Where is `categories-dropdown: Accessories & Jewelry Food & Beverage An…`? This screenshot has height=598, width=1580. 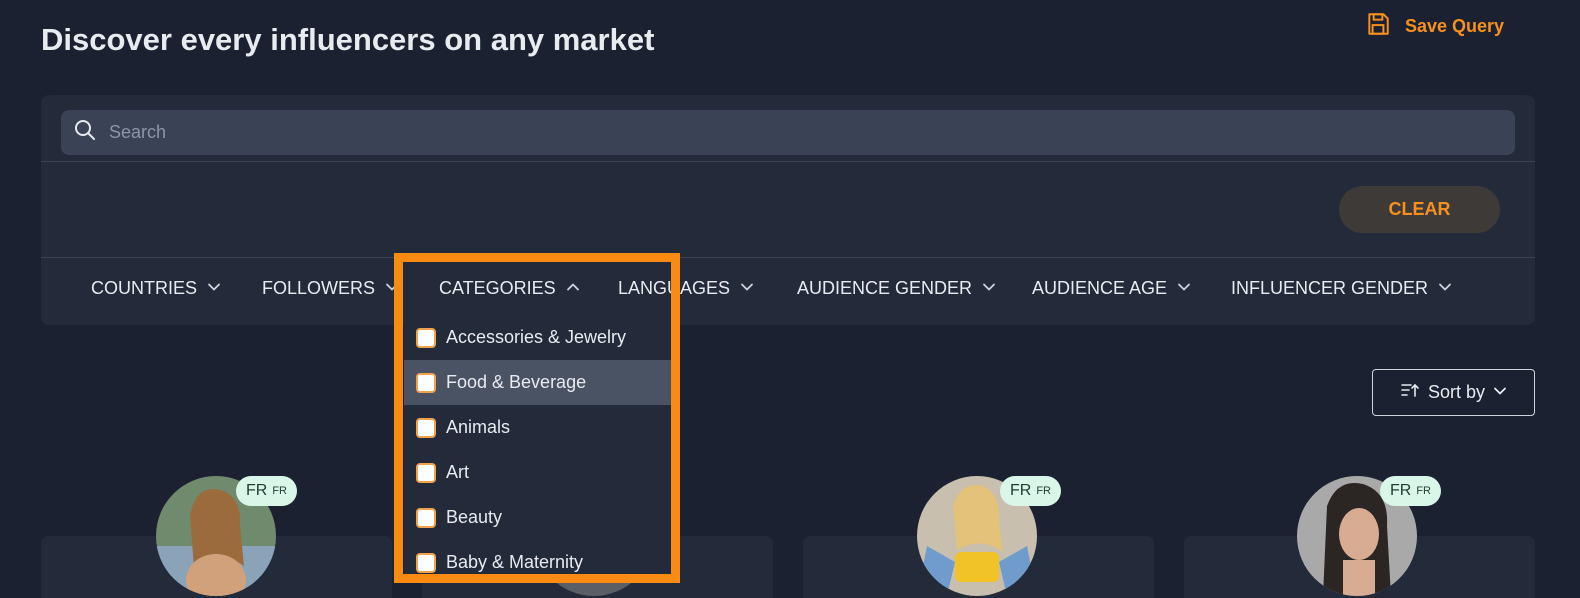 categories-dropdown: Accessories & Jewelry Food & Beverage An… is located at coordinates (538, 445).